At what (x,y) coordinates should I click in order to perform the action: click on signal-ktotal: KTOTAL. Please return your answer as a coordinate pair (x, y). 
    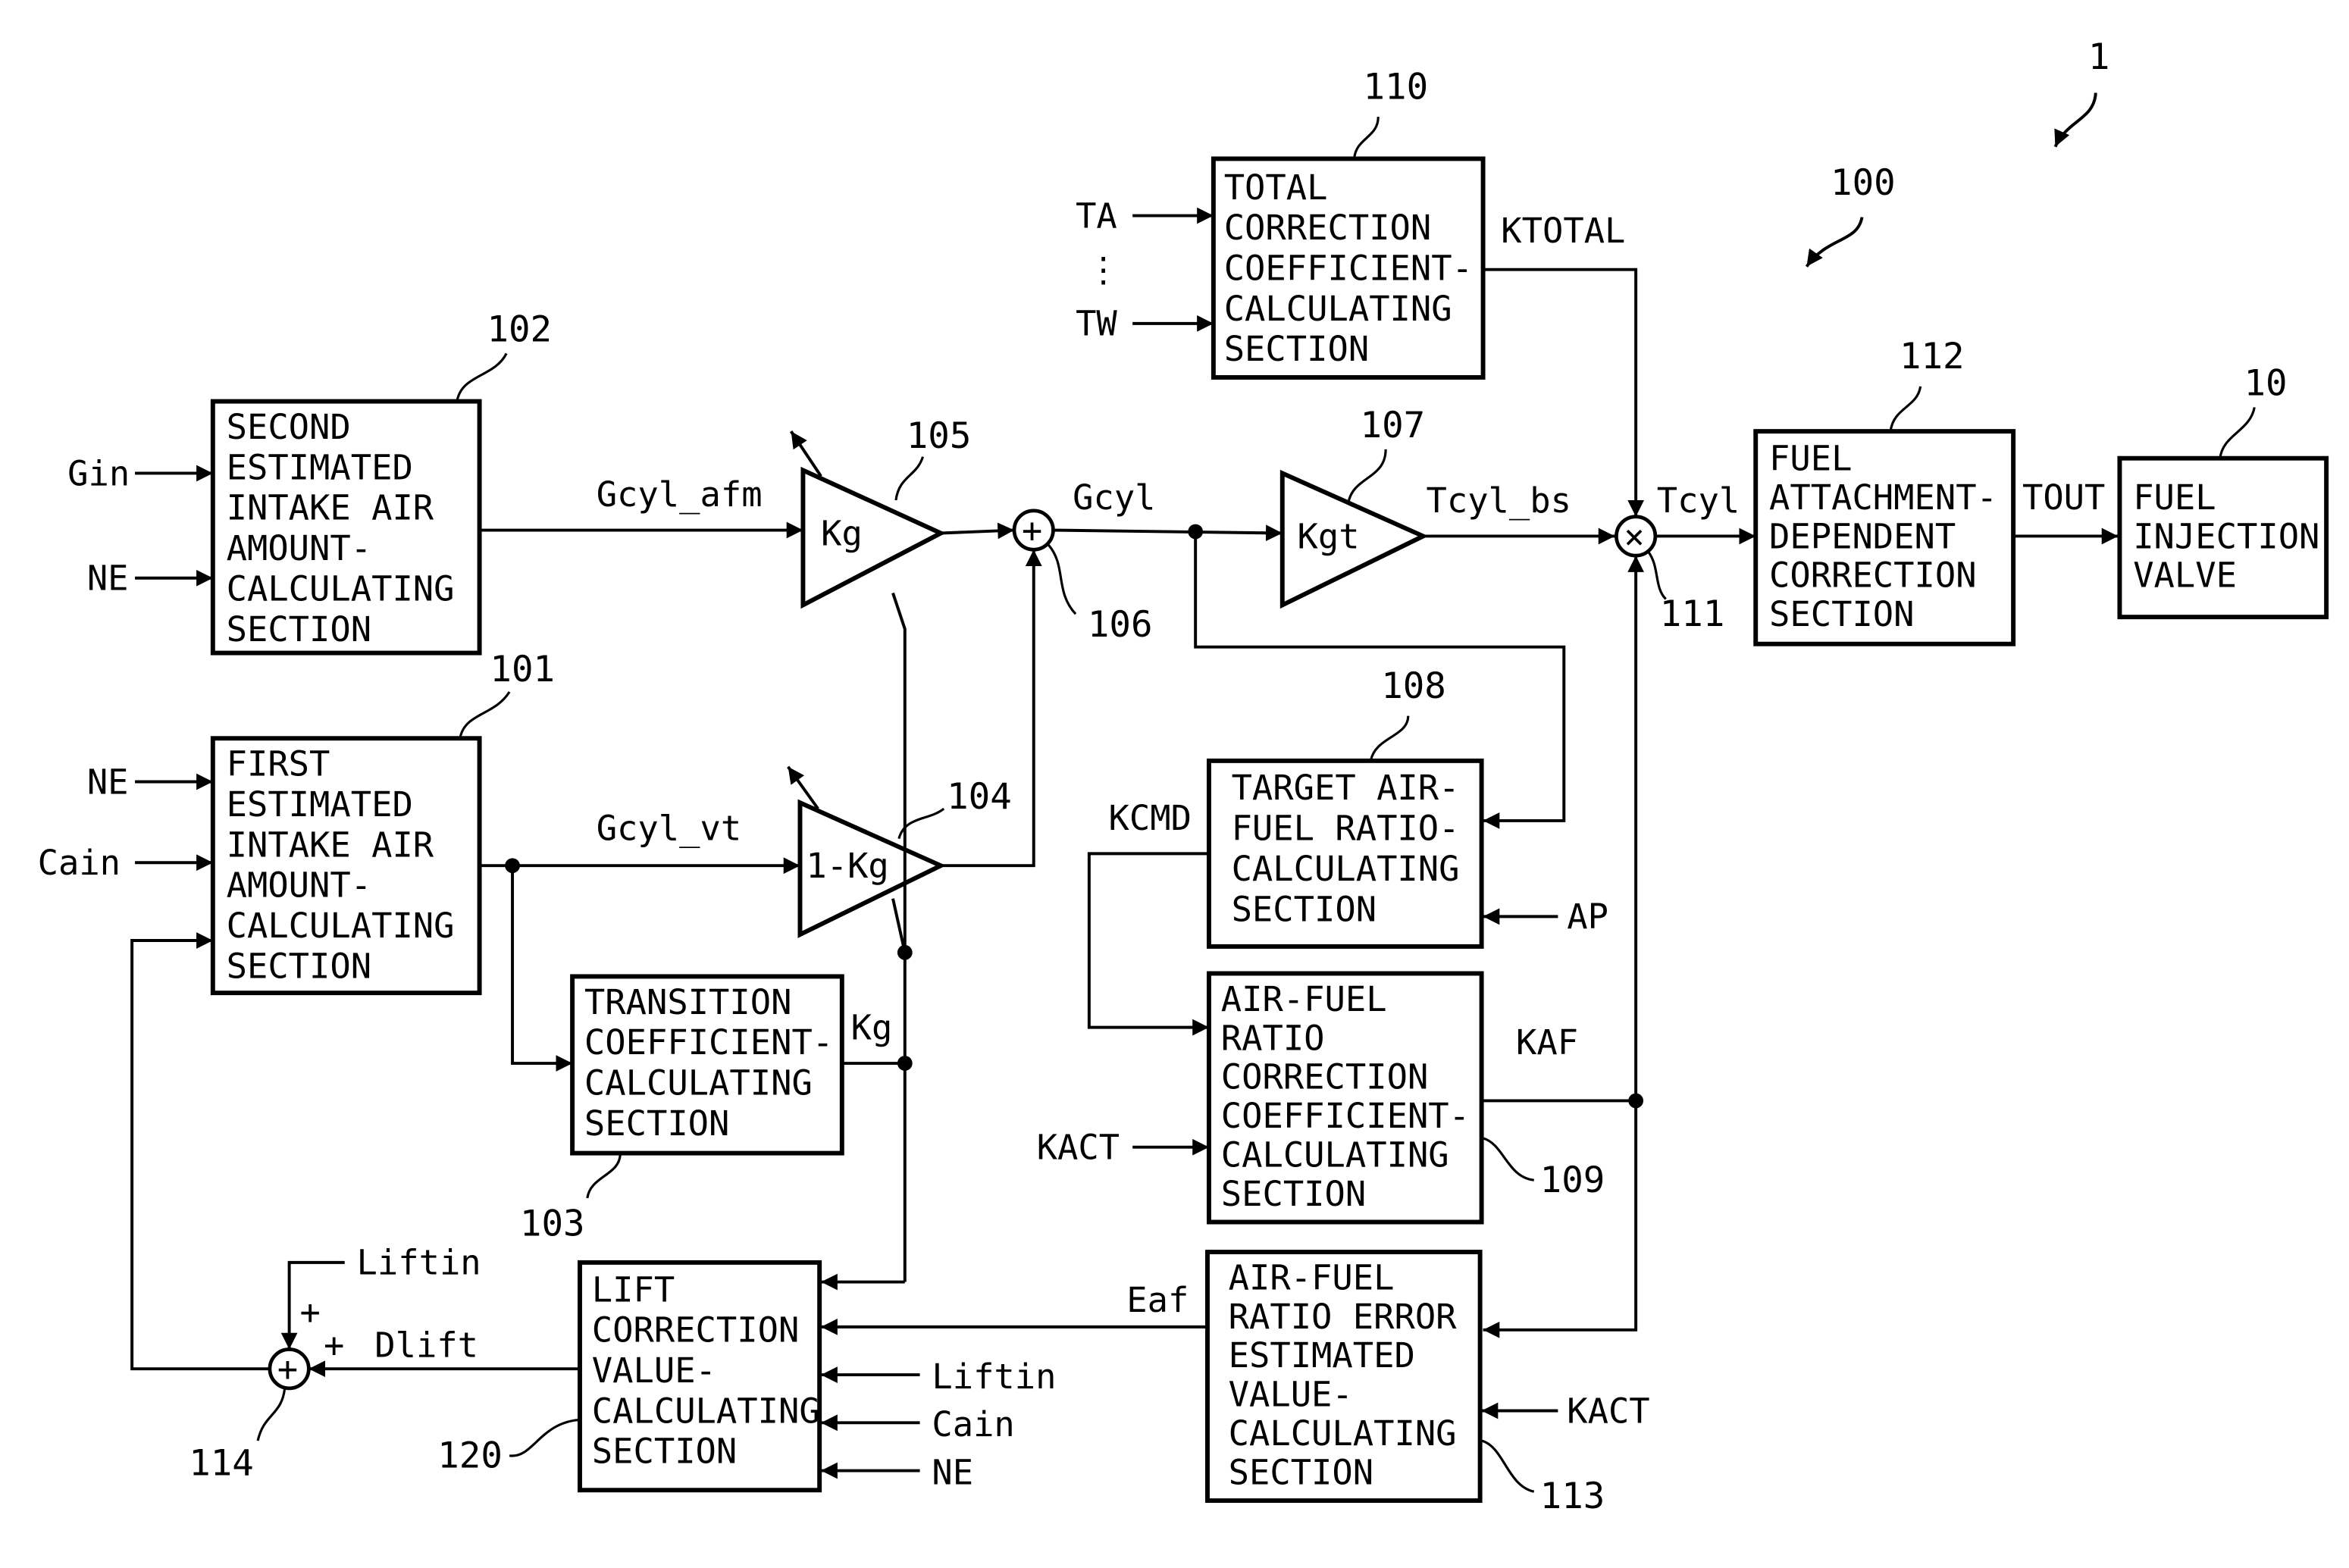
    Looking at the image, I should click on (1563, 231).